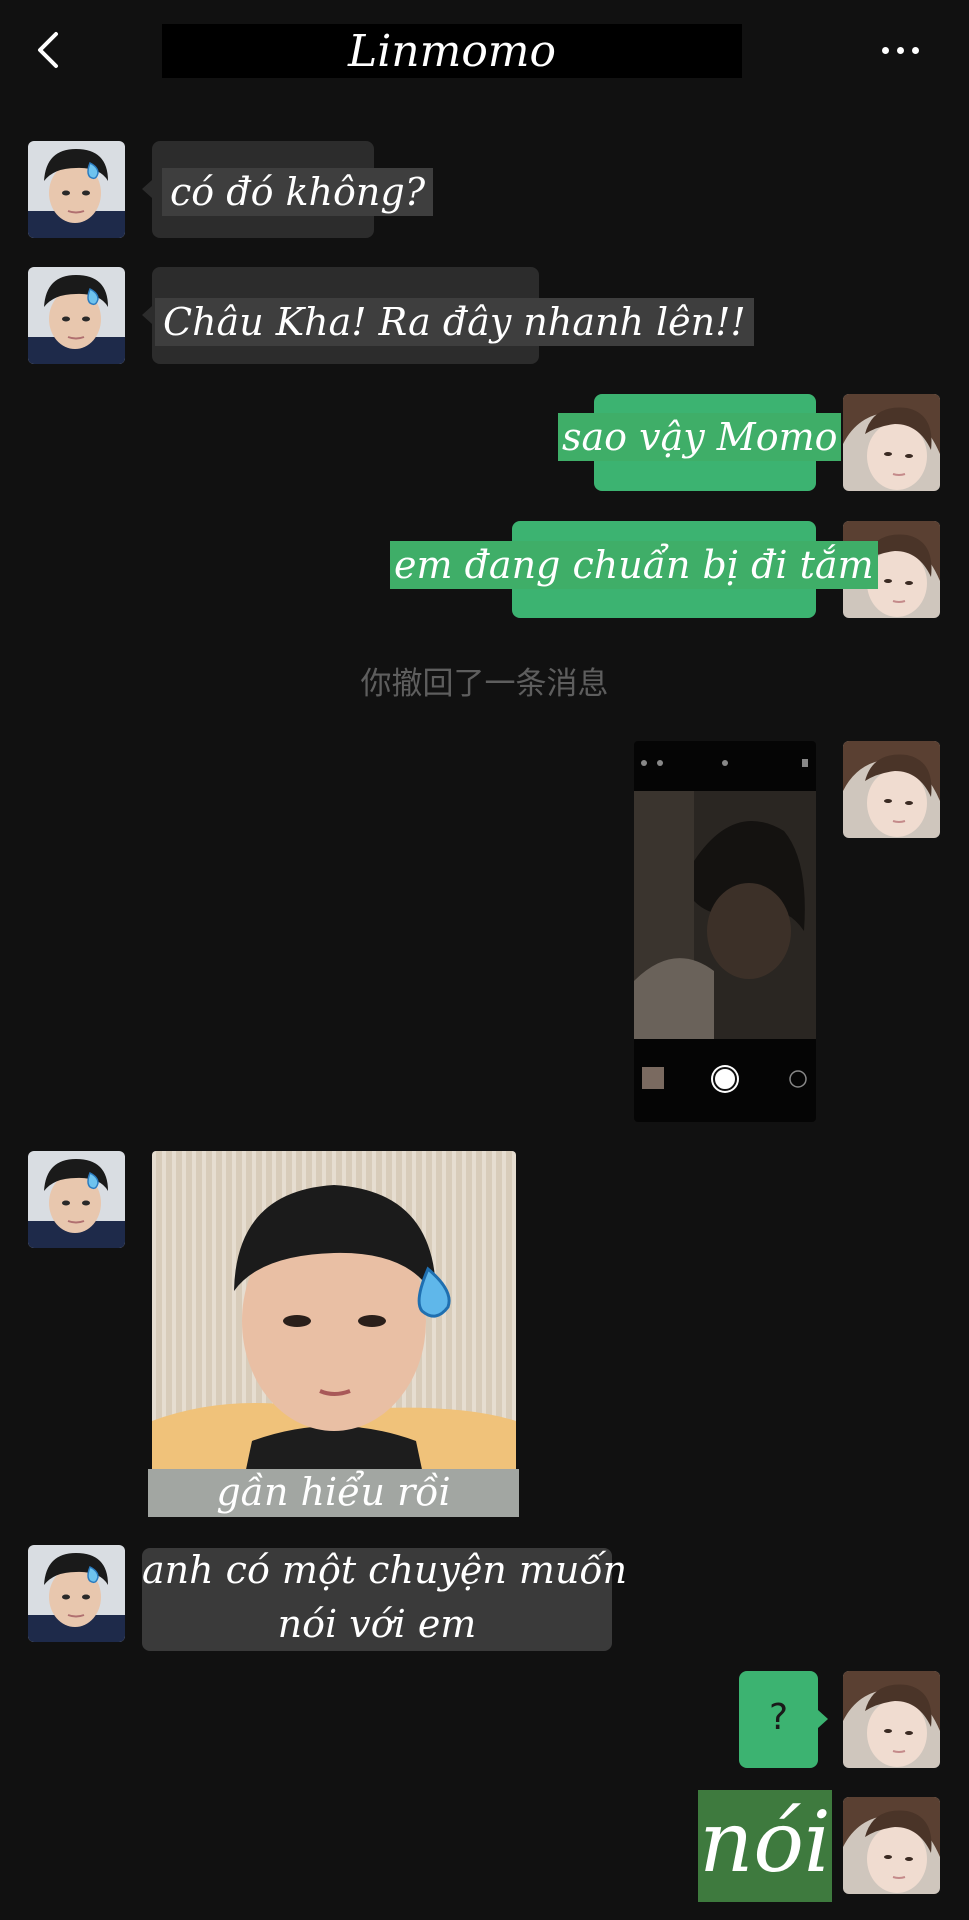  I want to click on back-button, so click(48, 50).